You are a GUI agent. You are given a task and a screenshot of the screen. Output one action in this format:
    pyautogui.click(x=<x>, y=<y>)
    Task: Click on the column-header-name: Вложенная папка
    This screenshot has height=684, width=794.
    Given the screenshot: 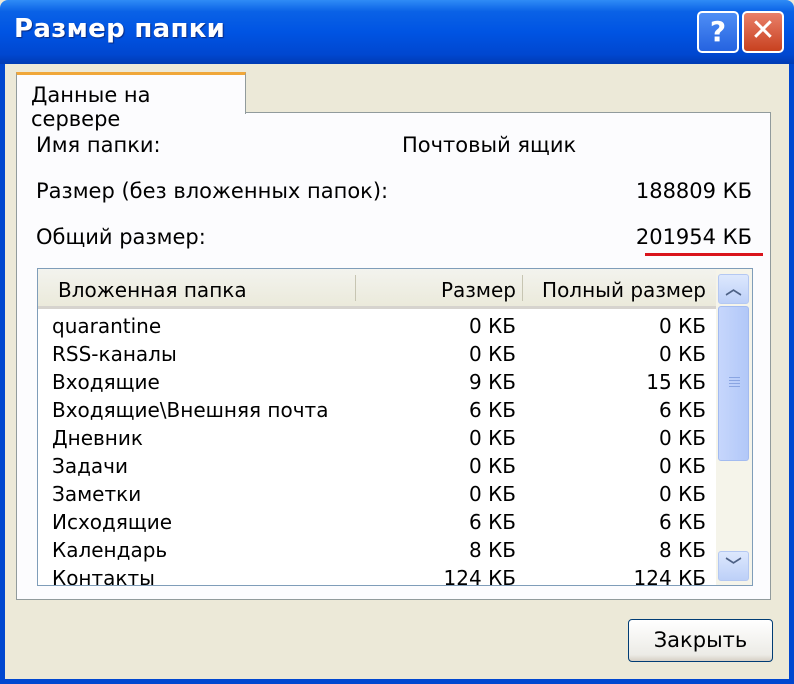 What is the action you would take?
    pyautogui.click(x=152, y=290)
    